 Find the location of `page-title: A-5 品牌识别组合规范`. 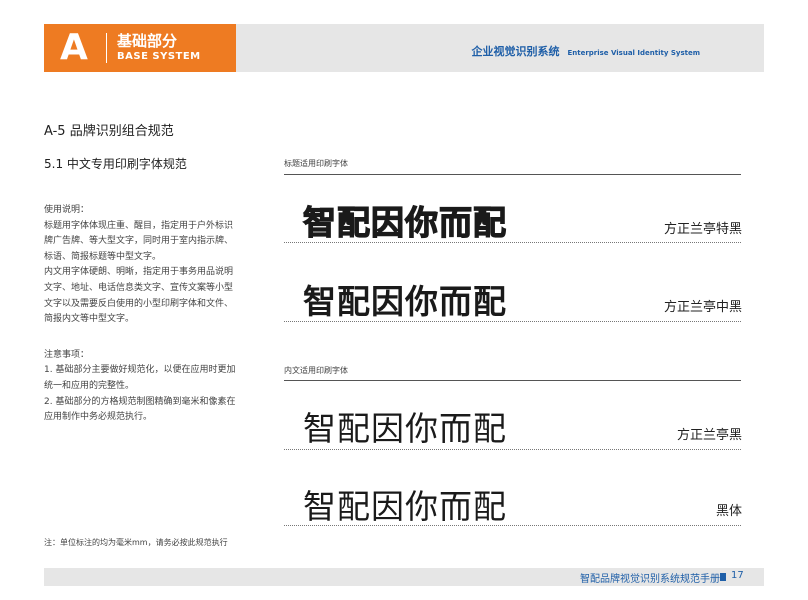

page-title: A-5 品牌识别组合规范 is located at coordinates (109, 131).